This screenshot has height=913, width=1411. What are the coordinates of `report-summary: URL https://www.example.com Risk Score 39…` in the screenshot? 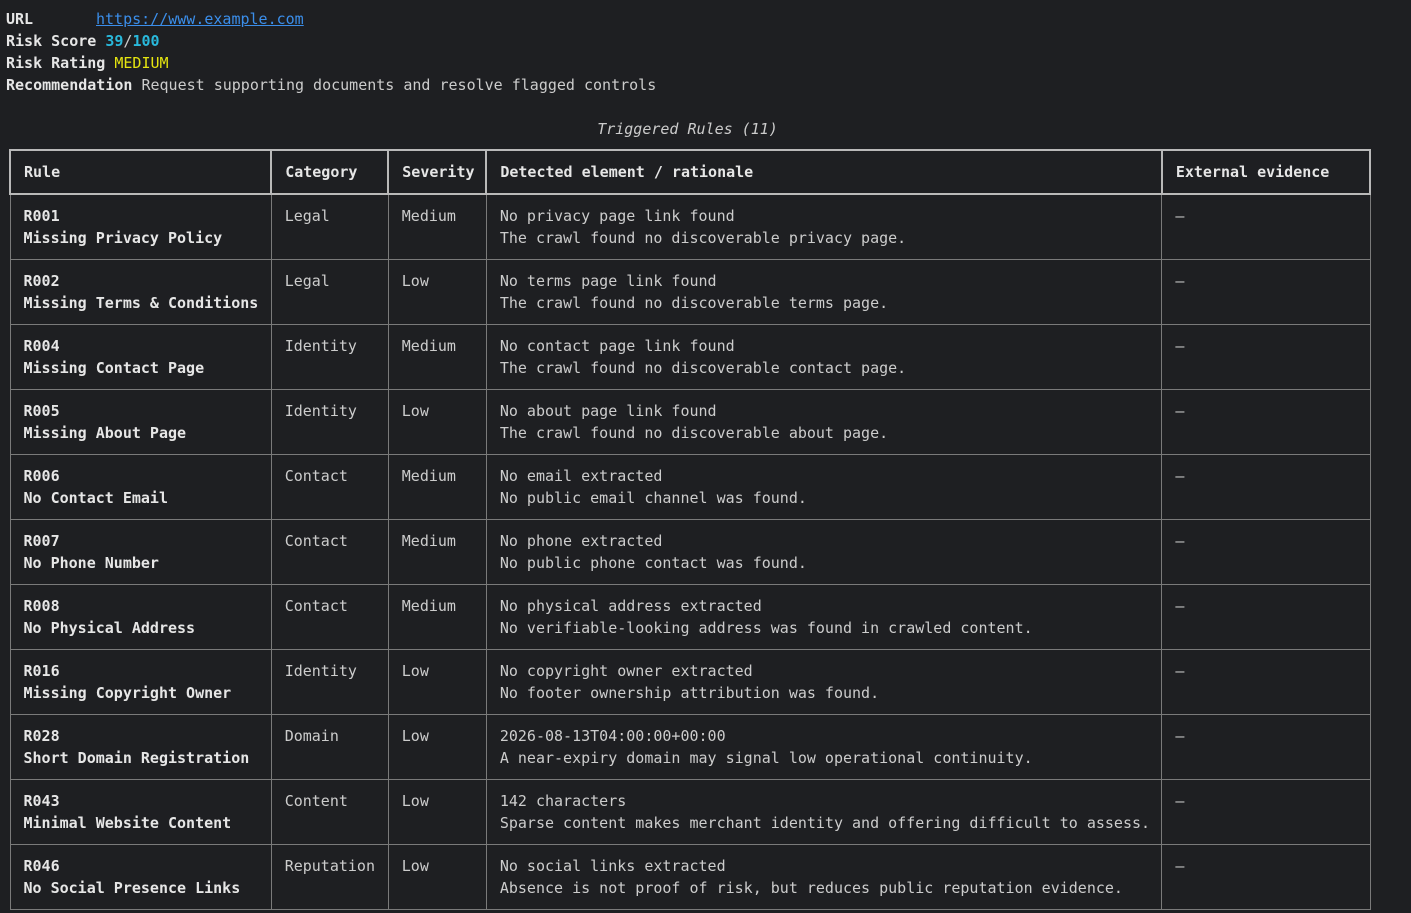 It's located at (705, 48).